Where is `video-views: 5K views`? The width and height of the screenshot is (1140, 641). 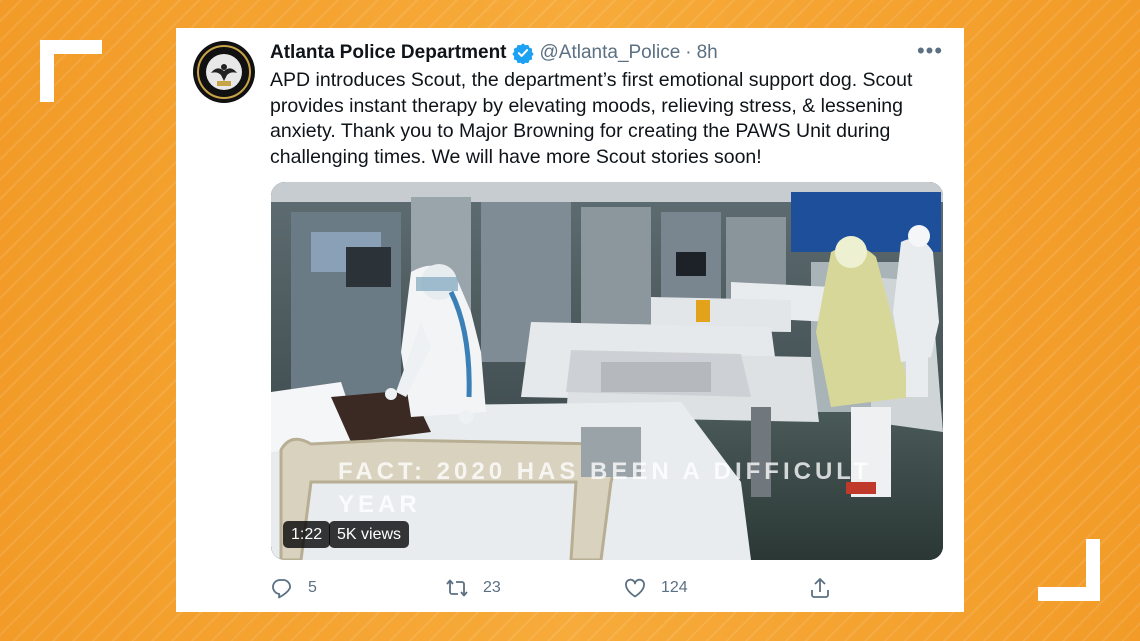 video-views: 5K views is located at coordinates (369, 534).